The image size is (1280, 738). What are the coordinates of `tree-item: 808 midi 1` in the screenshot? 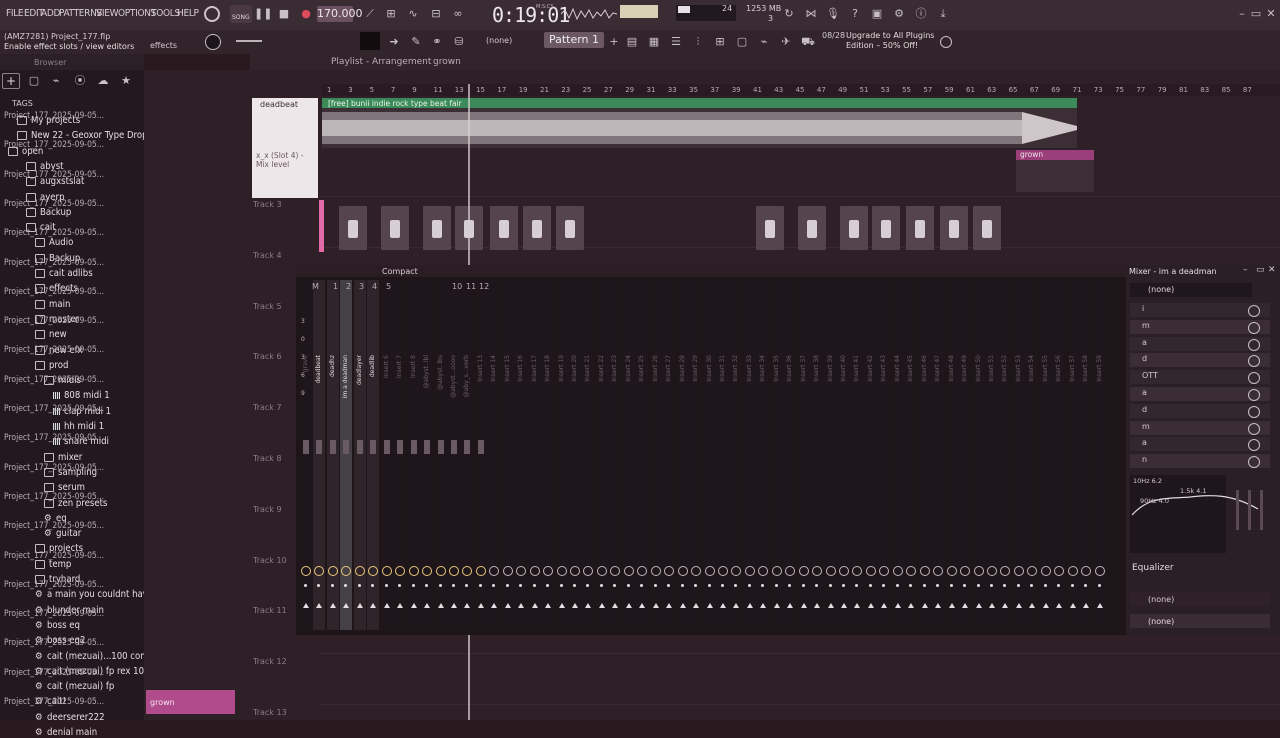 It's located at (81, 395).